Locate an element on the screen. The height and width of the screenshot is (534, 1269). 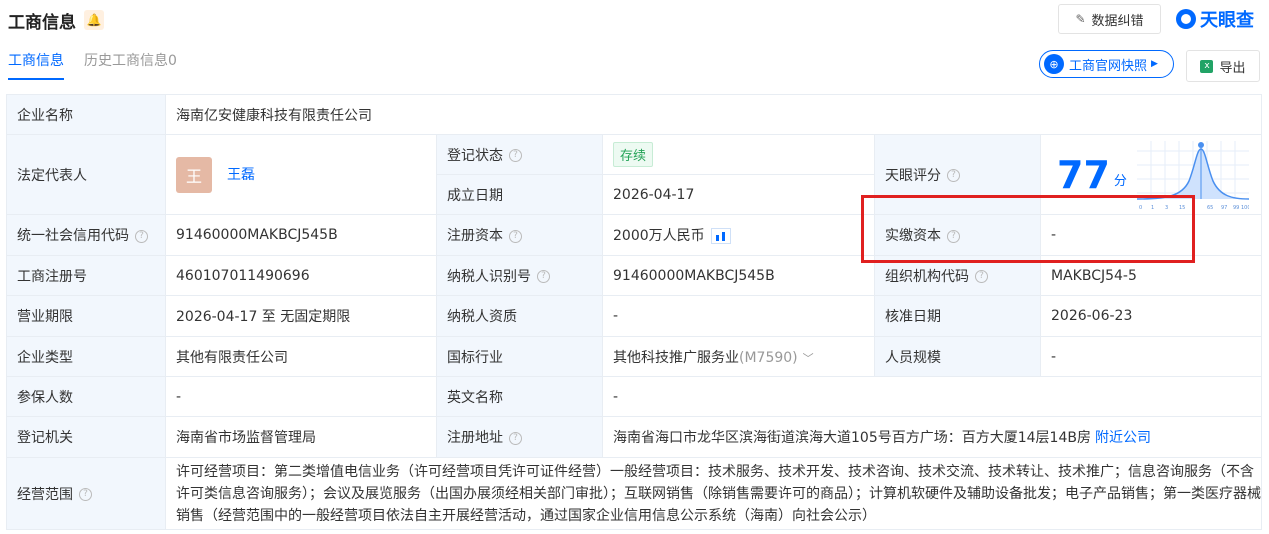
logo-text: 天眼查 is located at coordinates (1227, 20).